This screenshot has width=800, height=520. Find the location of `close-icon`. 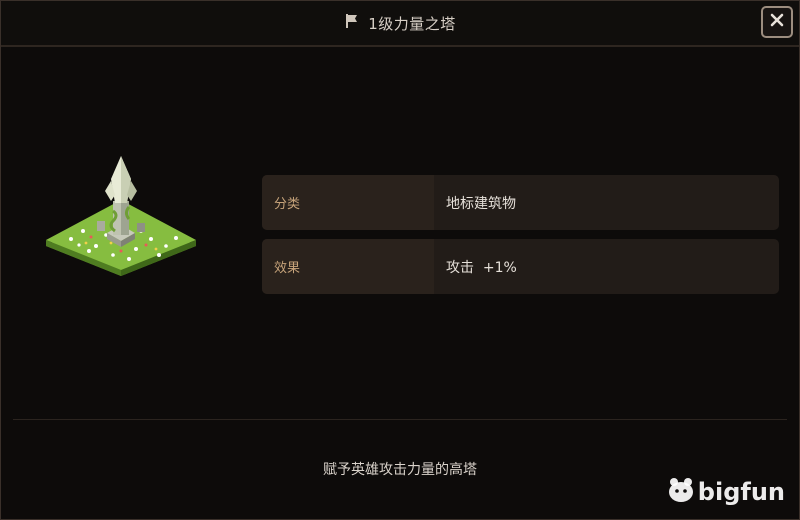

close-icon is located at coordinates (777, 22).